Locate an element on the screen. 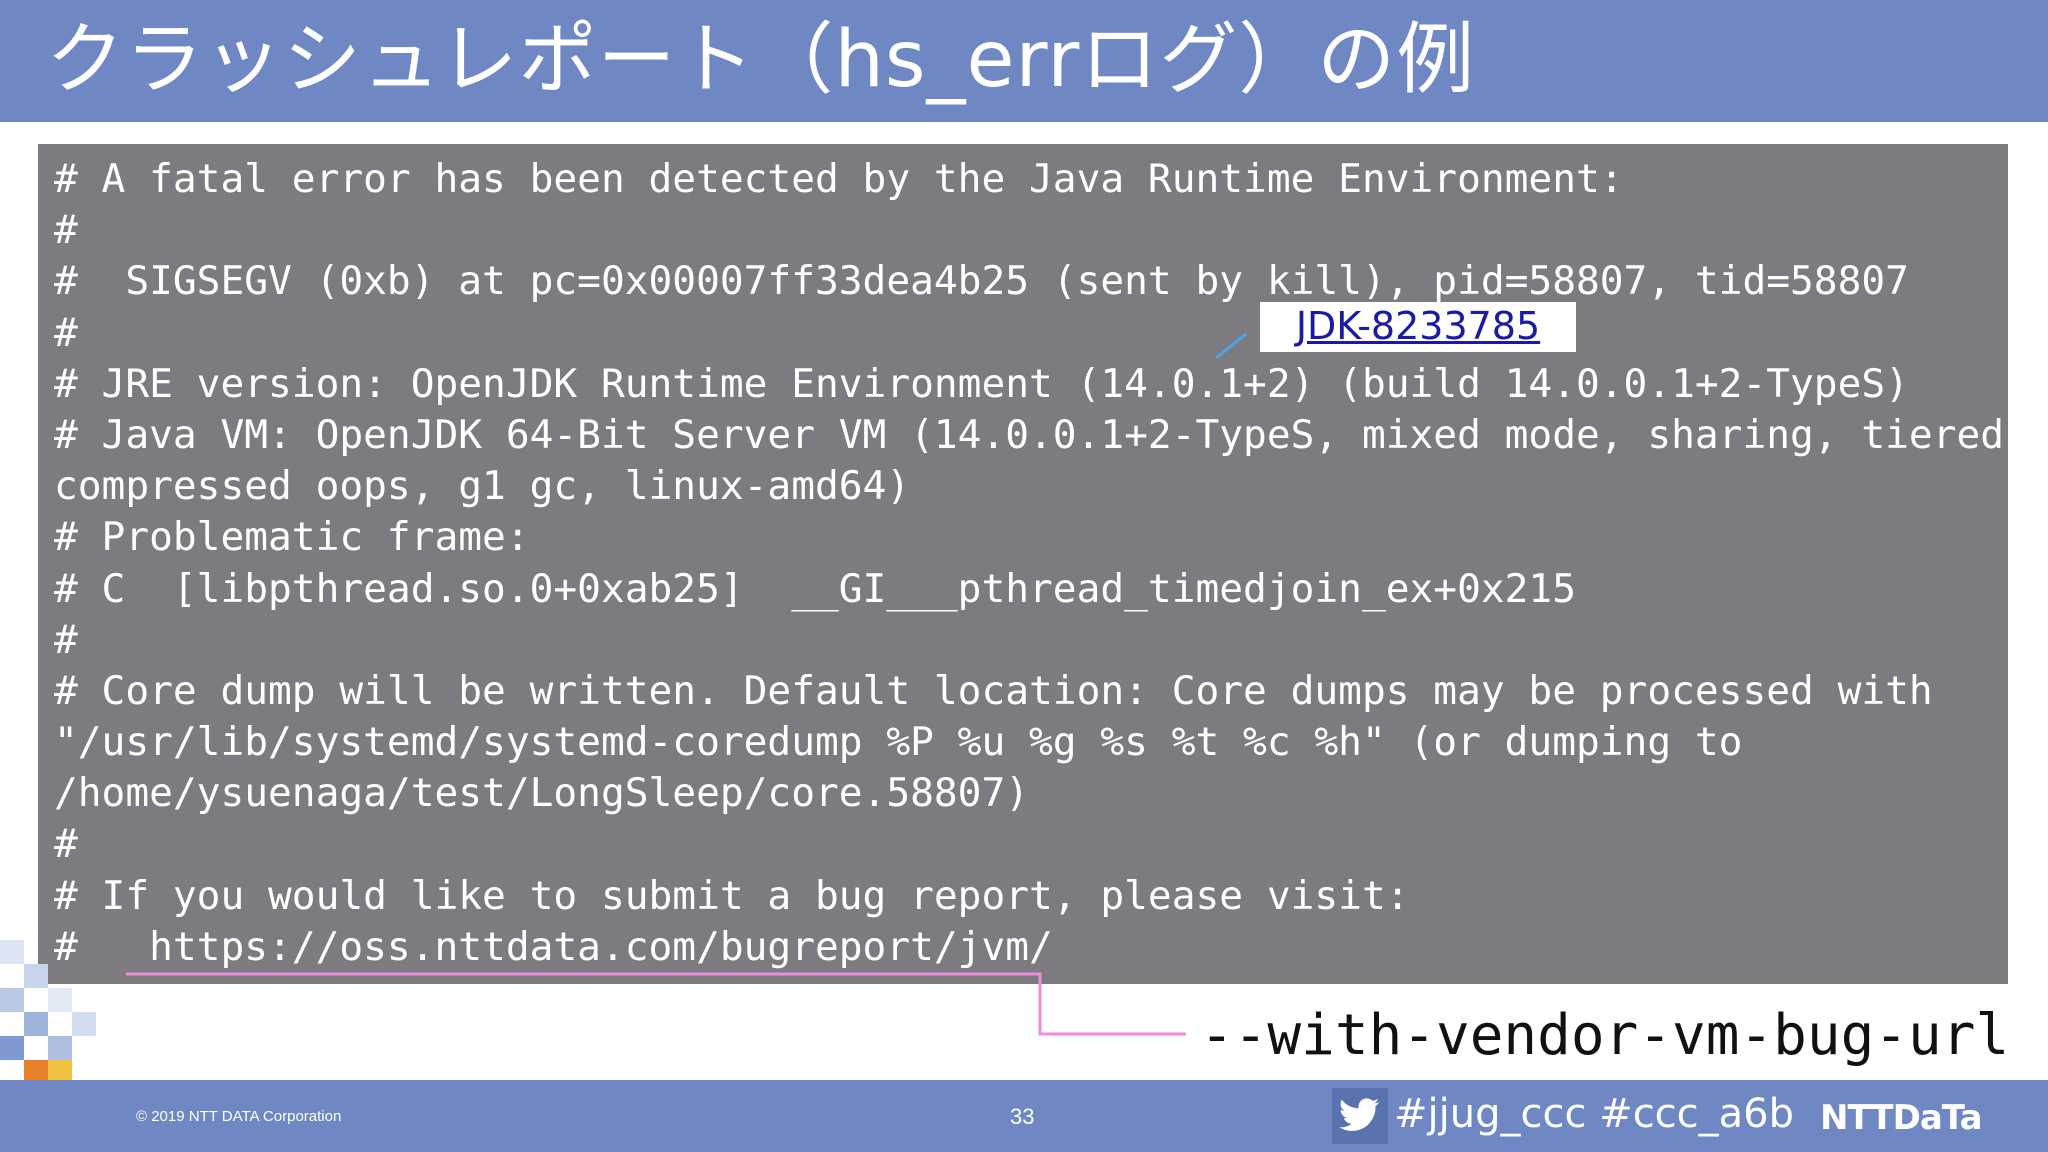  title-bar: クラッシュレポート（hs_errログ）の例 is located at coordinates (1024, 61).